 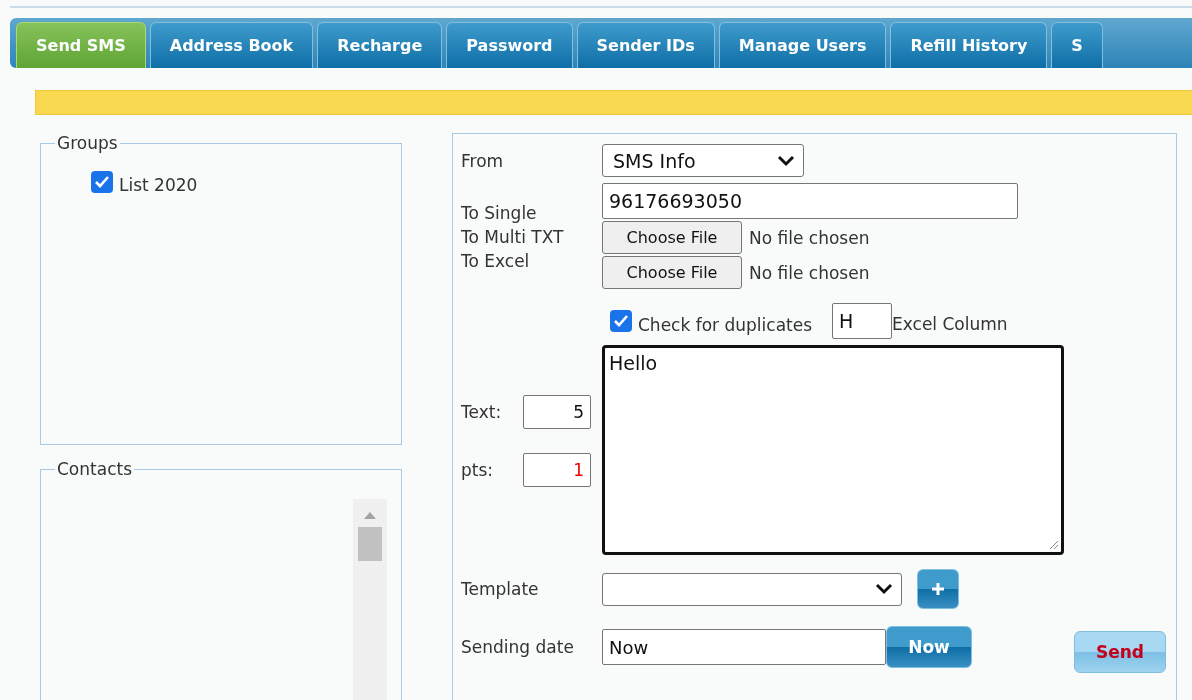 What do you see at coordinates (950, 324) in the screenshot?
I see `field-label: Excel Column` at bounding box center [950, 324].